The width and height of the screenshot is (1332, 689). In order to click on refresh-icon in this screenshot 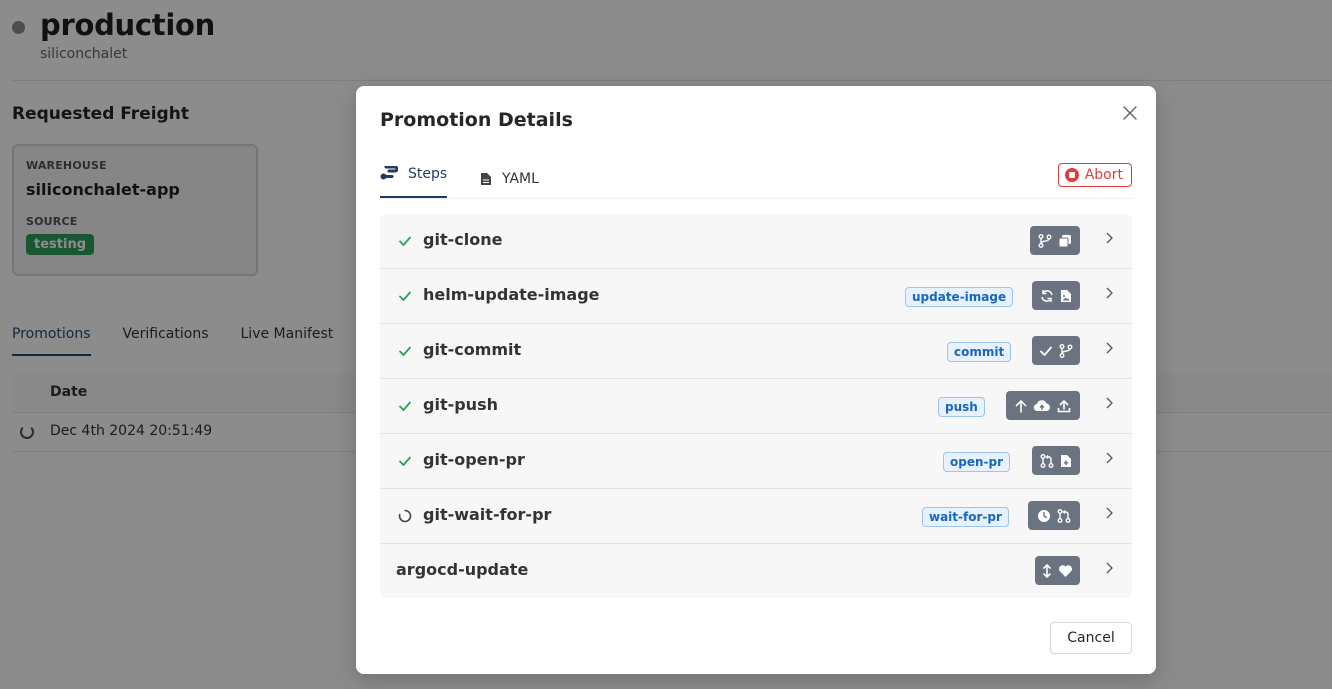, I will do `click(1047, 296)`.